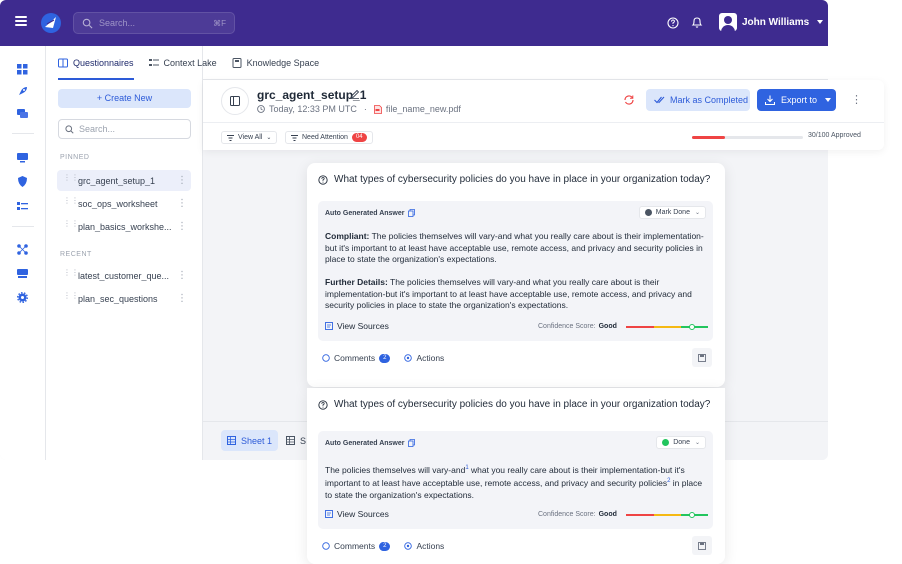  What do you see at coordinates (257, 440) in the screenshot?
I see `sheet-tab-label: Sheet 1` at bounding box center [257, 440].